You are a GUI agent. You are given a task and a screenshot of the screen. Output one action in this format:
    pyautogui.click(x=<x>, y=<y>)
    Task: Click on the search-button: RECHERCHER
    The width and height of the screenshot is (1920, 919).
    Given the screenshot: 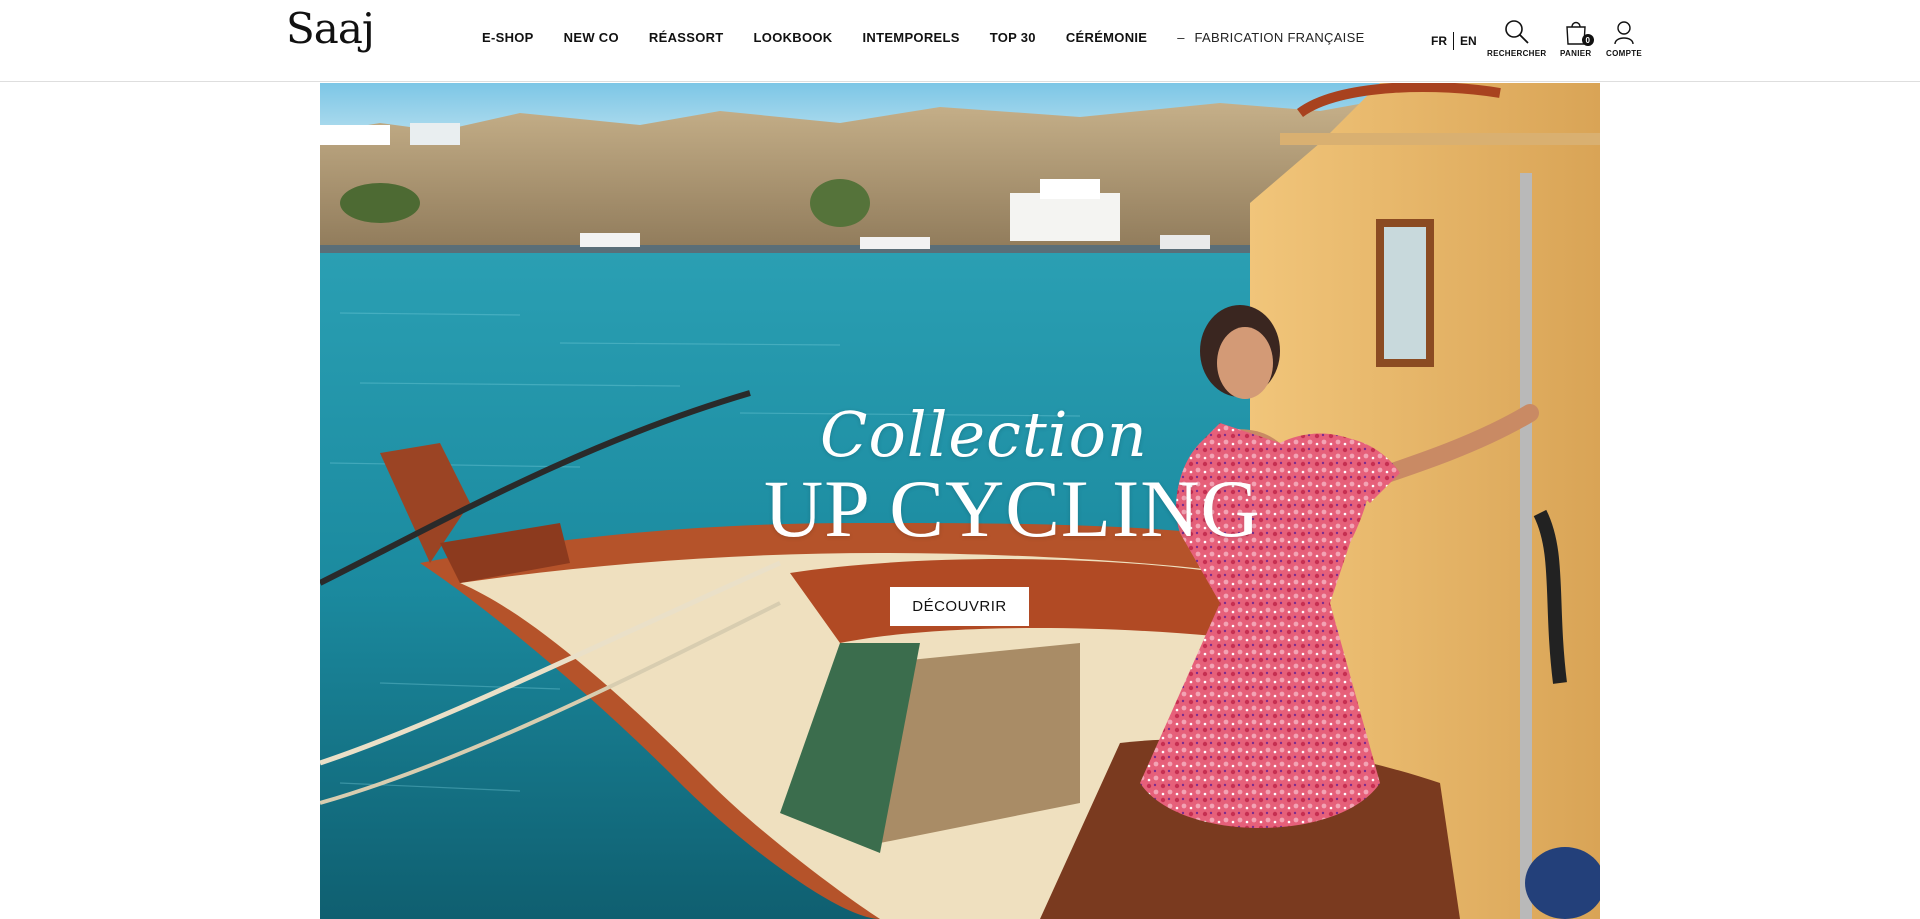 What is the action you would take?
    pyautogui.click(x=1516, y=38)
    